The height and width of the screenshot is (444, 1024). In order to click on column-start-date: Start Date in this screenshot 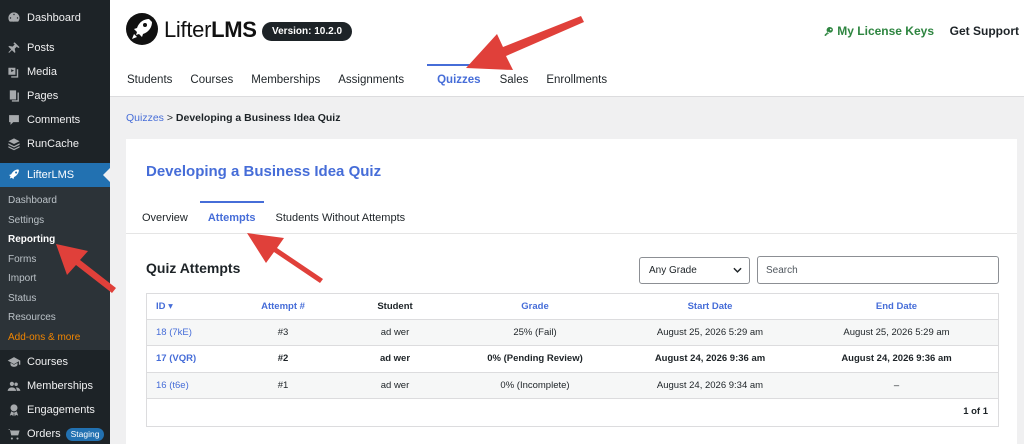, I will do `click(710, 307)`.